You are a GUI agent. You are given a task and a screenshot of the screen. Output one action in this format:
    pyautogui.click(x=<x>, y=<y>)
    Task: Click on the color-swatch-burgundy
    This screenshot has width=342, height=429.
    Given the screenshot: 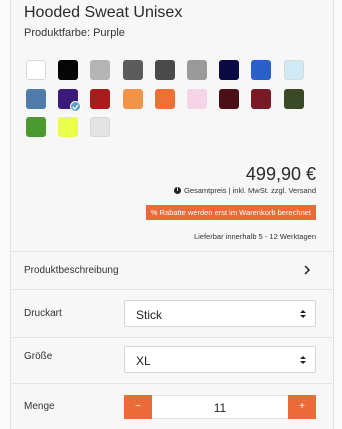 What is the action you would take?
    pyautogui.click(x=229, y=98)
    